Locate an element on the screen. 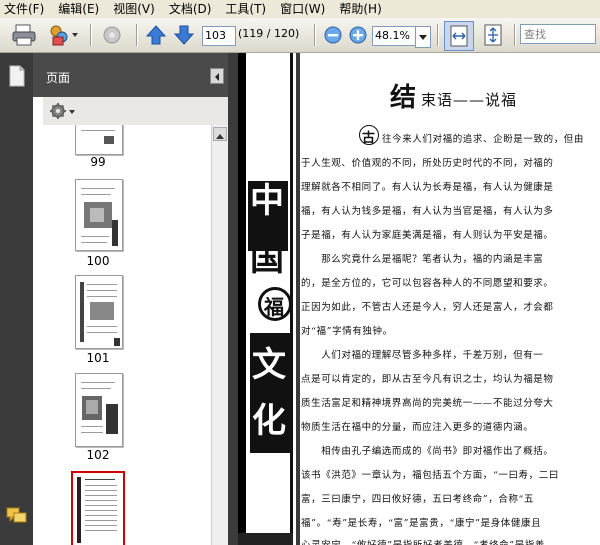 The image size is (600, 545). print-button is located at coordinates (24, 35).